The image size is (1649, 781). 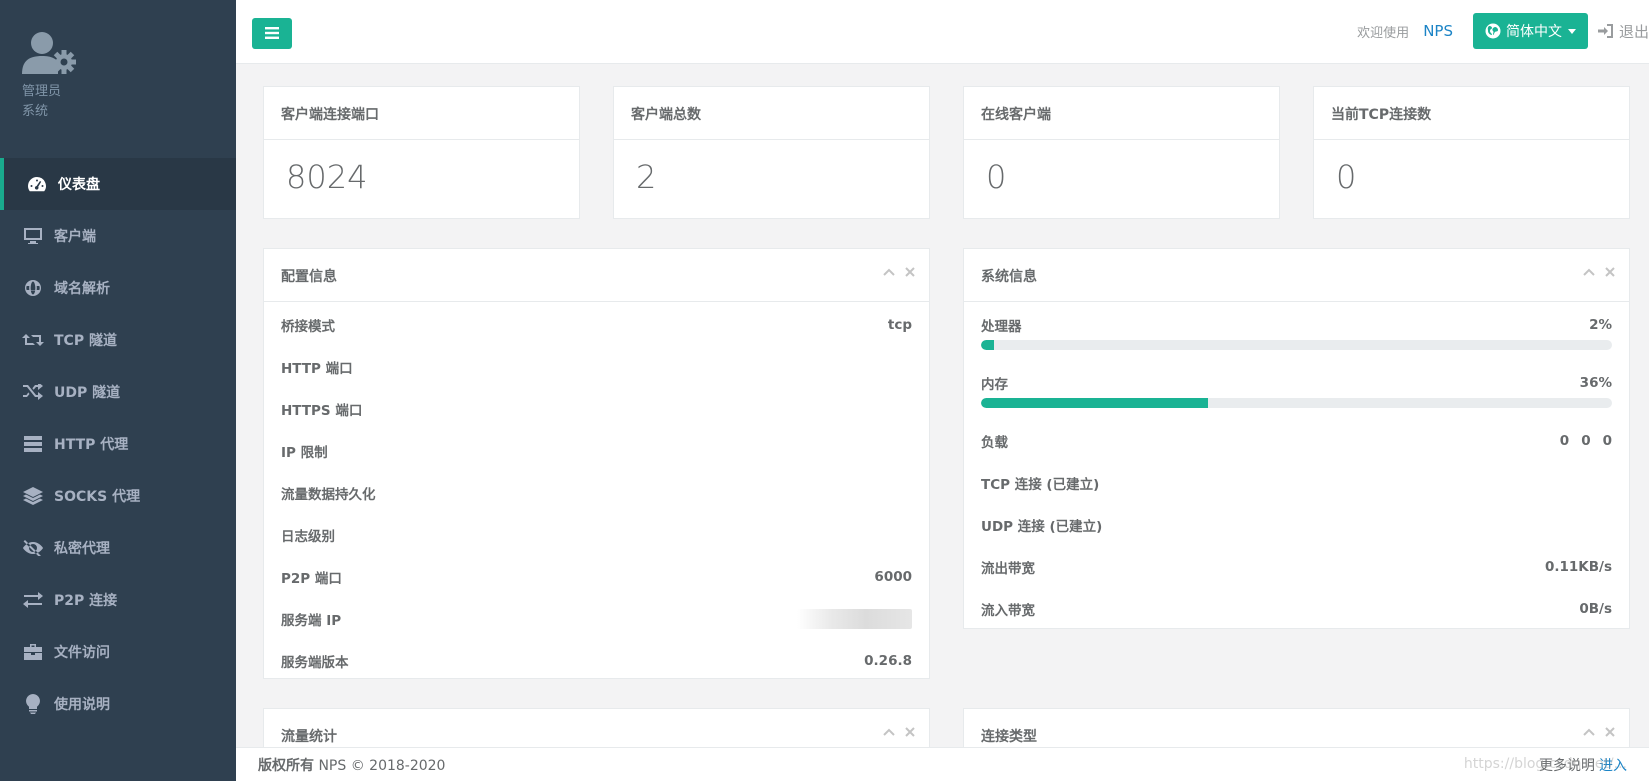 What do you see at coordinates (1595, 609) in the screenshot?
I see `row-value: 0B/s` at bounding box center [1595, 609].